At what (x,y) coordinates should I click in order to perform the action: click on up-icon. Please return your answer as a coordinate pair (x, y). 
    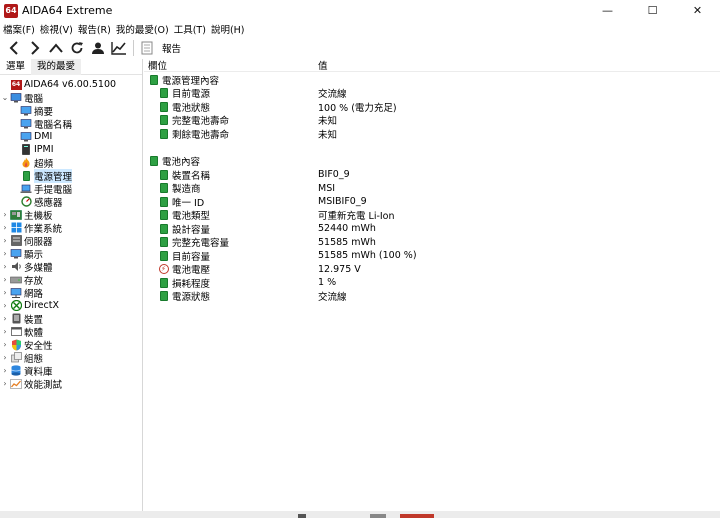
    Looking at the image, I should click on (56, 48).